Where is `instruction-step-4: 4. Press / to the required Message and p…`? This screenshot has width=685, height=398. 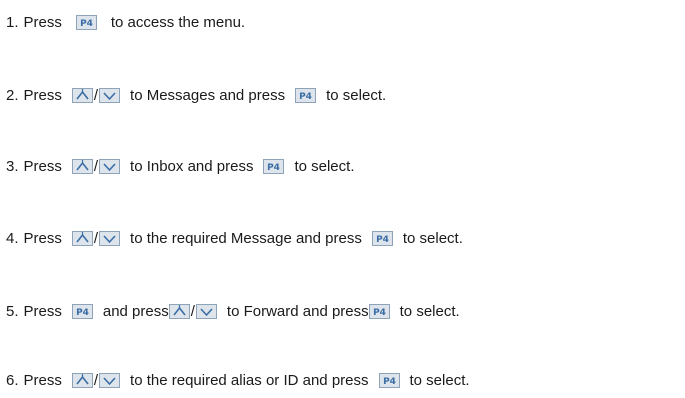
instruction-step-4: 4. Press / to the required Message and p… is located at coordinates (234, 238).